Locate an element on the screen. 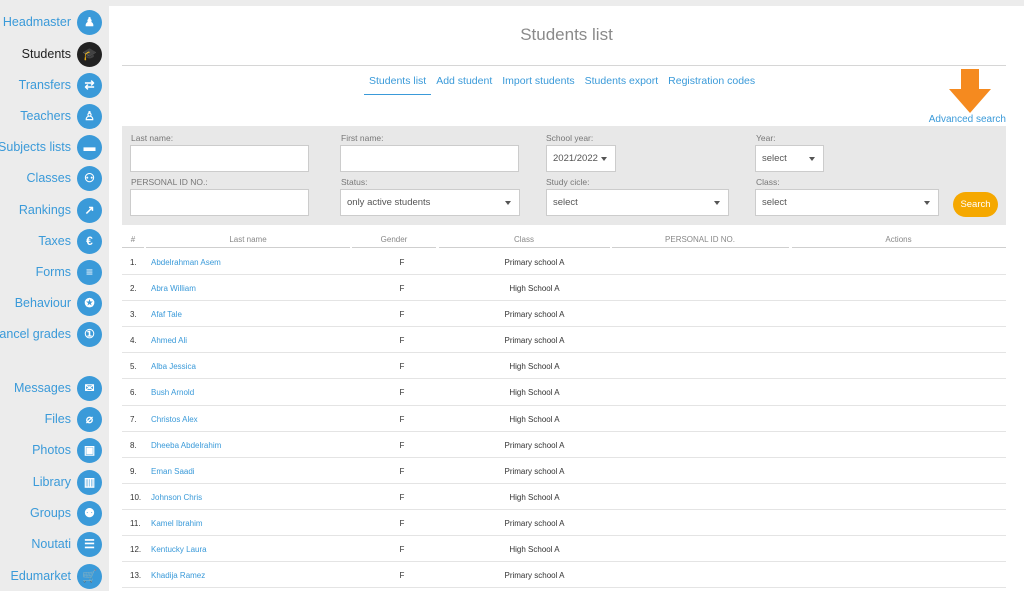 This screenshot has width=1024, height=591. last-name-input is located at coordinates (219, 158).